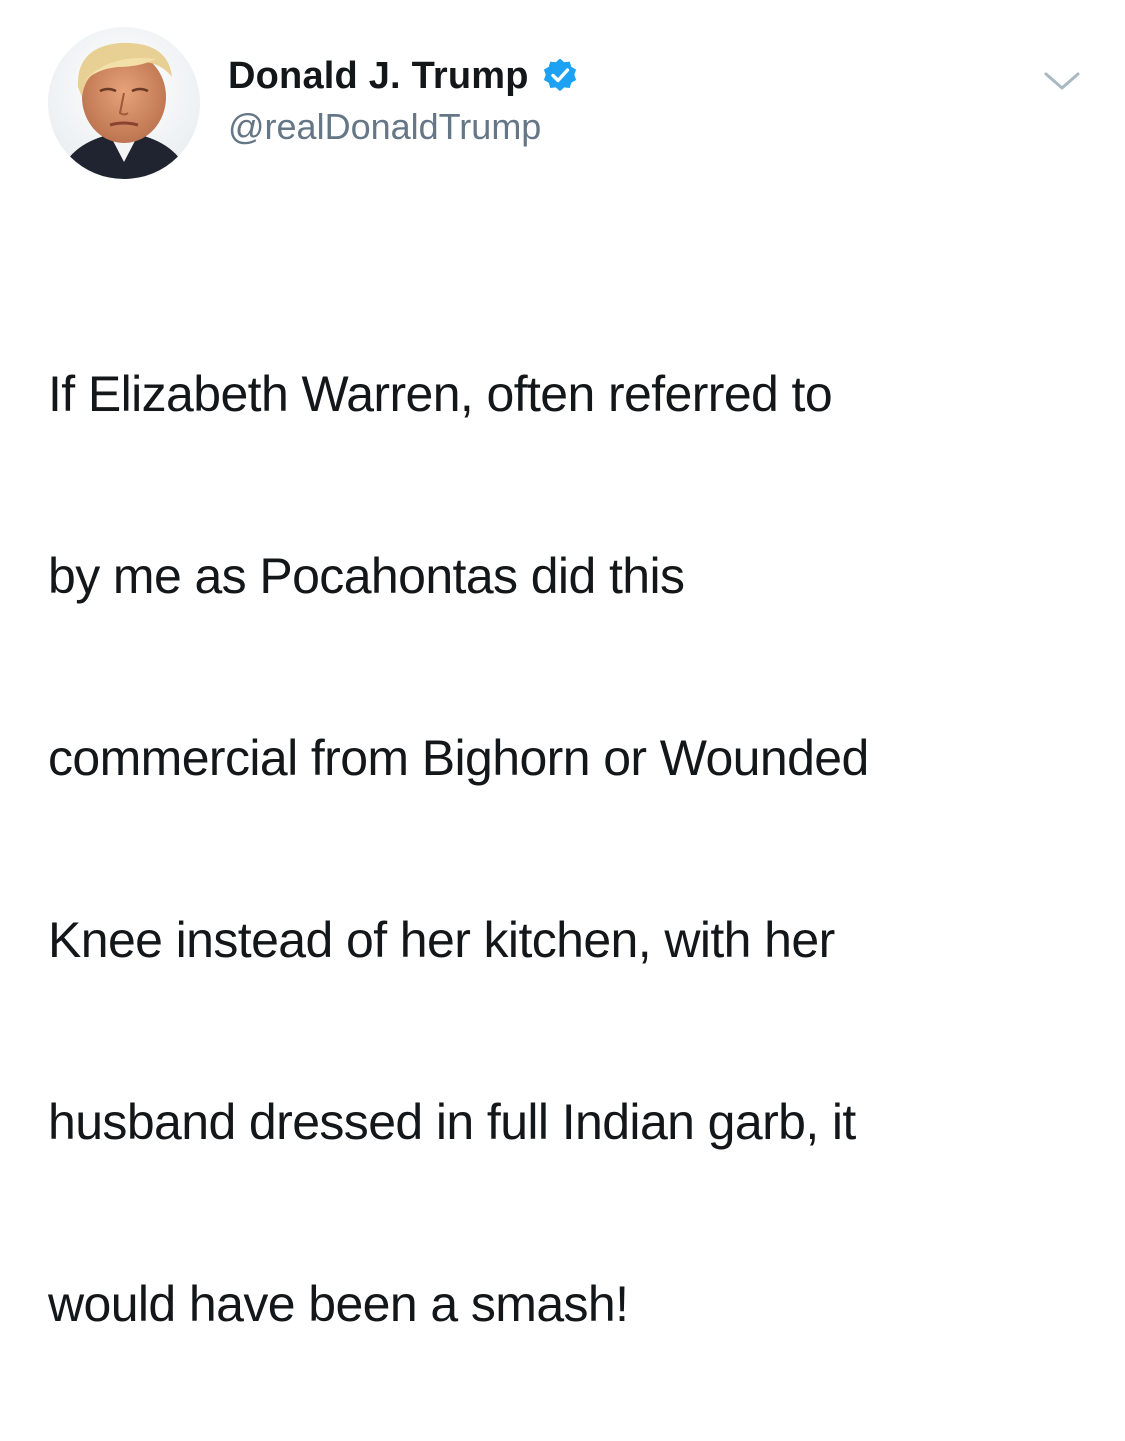 The width and height of the screenshot is (1125, 1441). What do you see at coordinates (560, 76) in the screenshot?
I see `verified-badge-icon` at bounding box center [560, 76].